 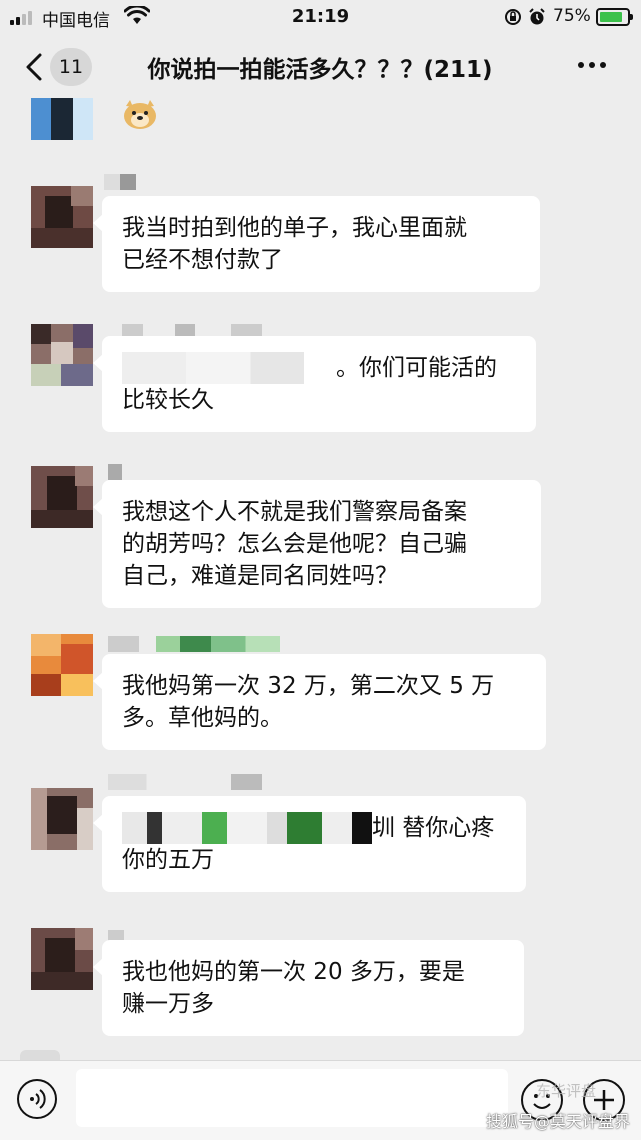 What do you see at coordinates (316, 244) in the screenshot?
I see `message-bubble: 我当时拍到他的单子，我心里面就 已经不想付款了` at bounding box center [316, 244].